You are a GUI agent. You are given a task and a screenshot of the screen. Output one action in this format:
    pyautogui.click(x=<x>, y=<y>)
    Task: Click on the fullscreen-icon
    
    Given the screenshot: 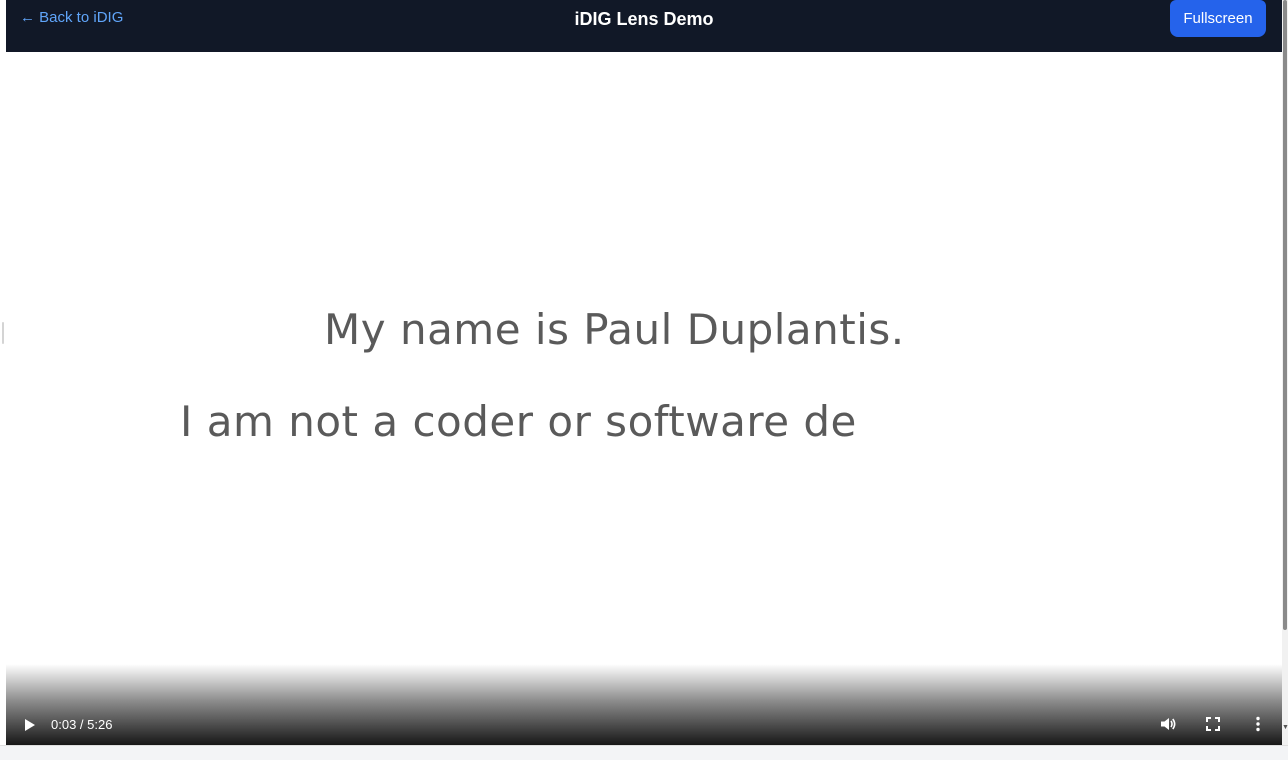 What is the action you would take?
    pyautogui.click(x=1213, y=724)
    